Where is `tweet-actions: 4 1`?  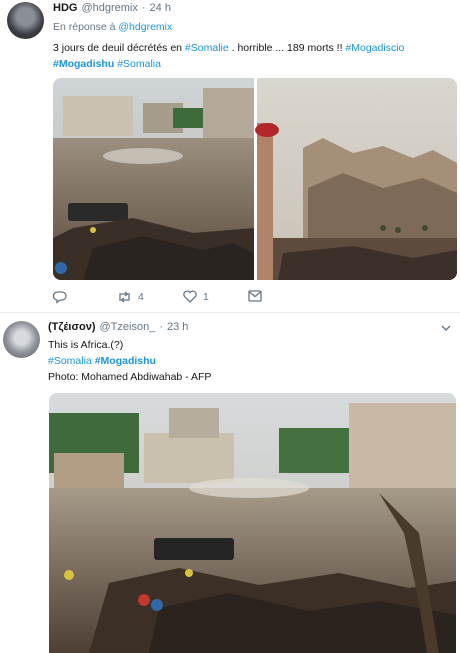 tweet-actions: 4 1 is located at coordinates (178, 298).